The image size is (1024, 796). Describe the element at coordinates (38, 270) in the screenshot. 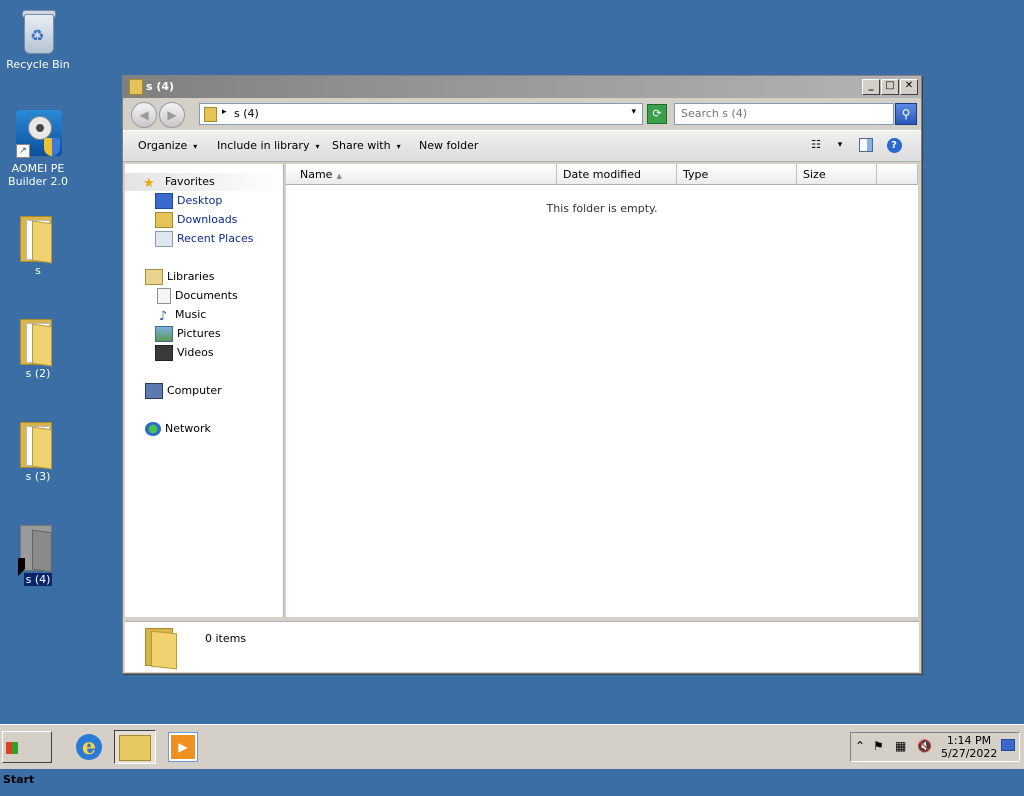

I see `desktop-icon-label: s` at that location.